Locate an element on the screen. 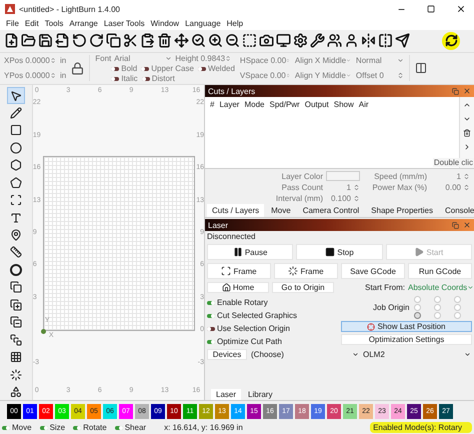 This screenshot has width=474, height=434. transform-toggle: Shear is located at coordinates (130, 427).